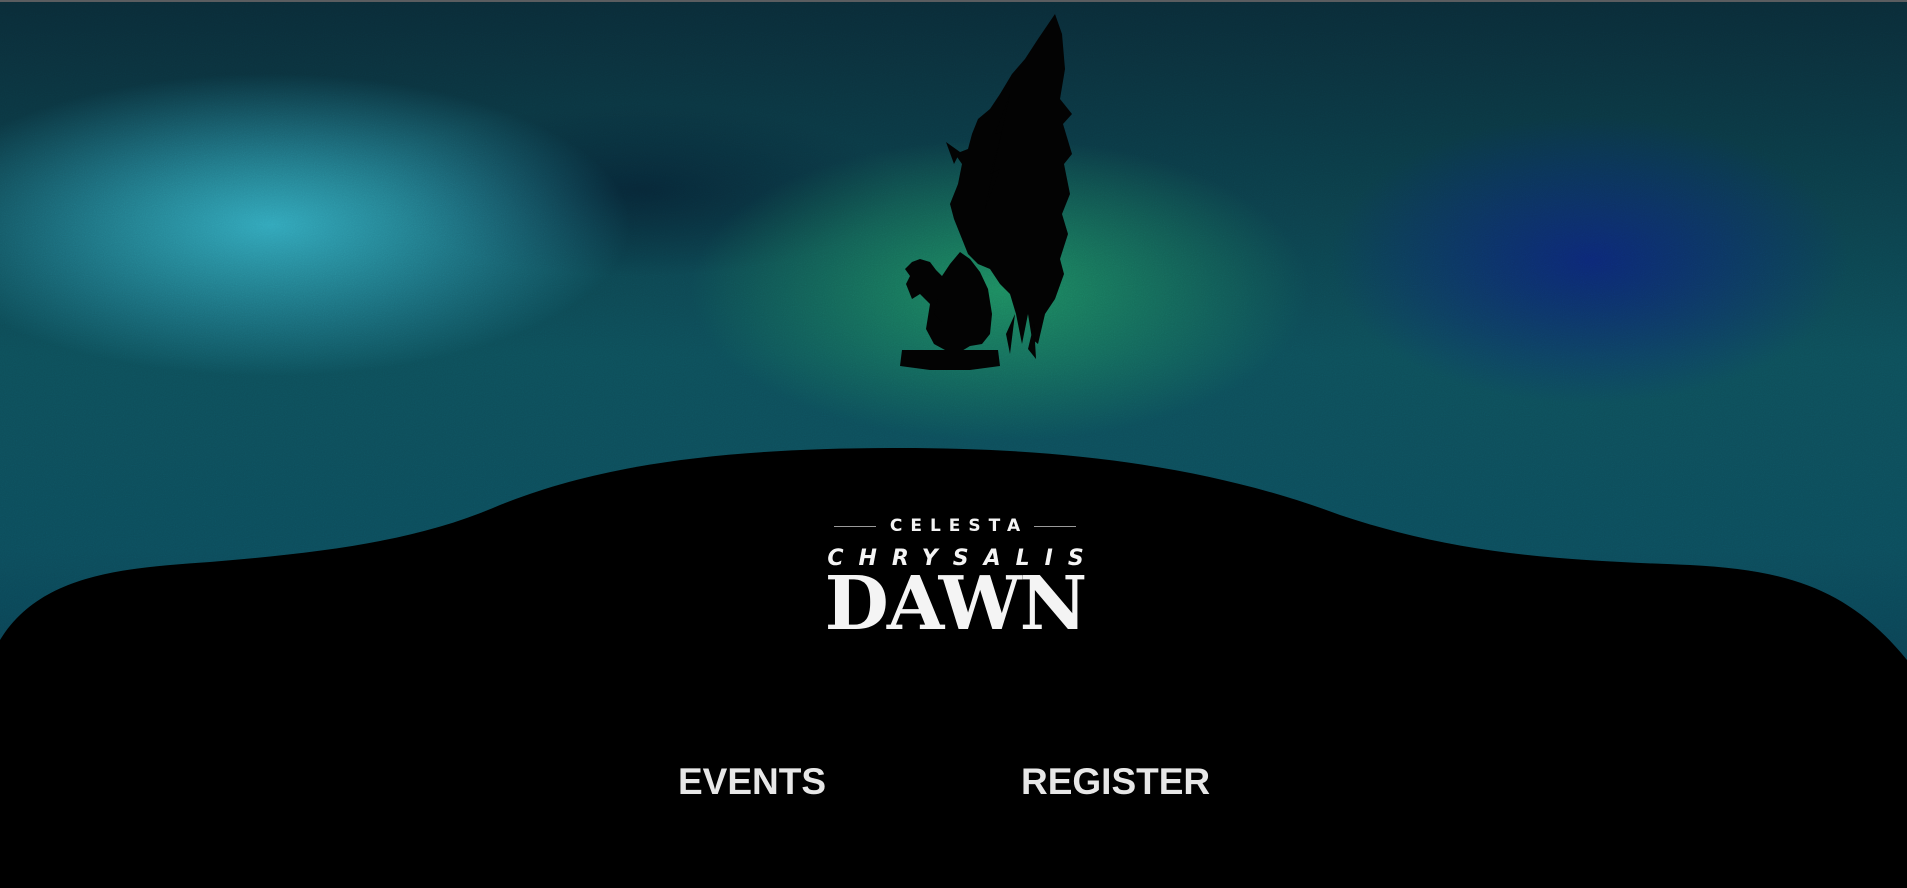 Image resolution: width=1907 pixels, height=888 pixels. Describe the element at coordinates (854, 526) in the screenshot. I see `logo-rule-left` at that location.